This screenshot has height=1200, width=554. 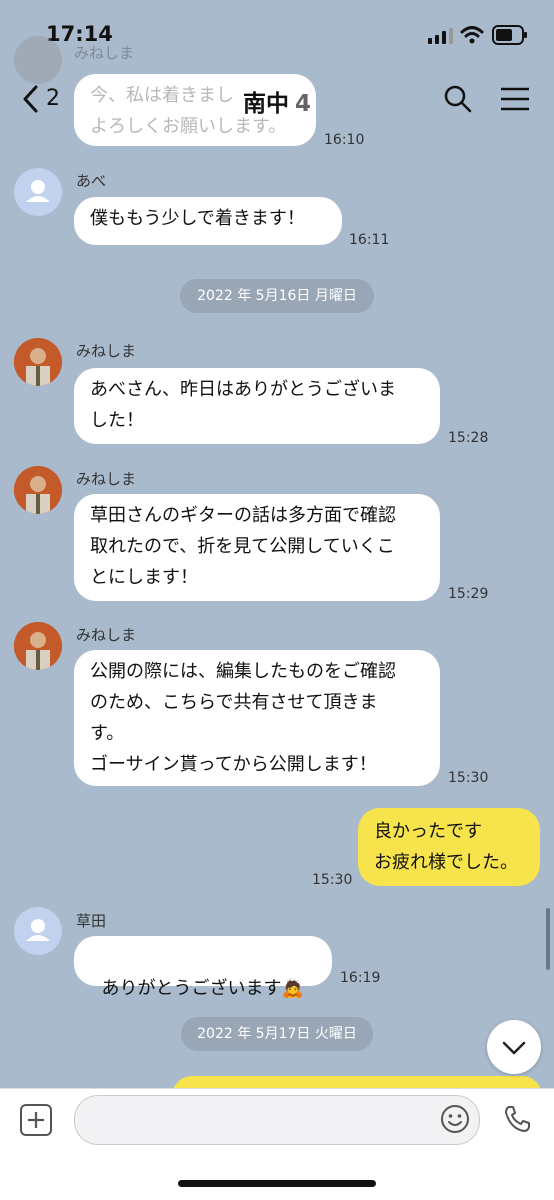 I want to click on home-indicator, so click(x=277, y=1183).